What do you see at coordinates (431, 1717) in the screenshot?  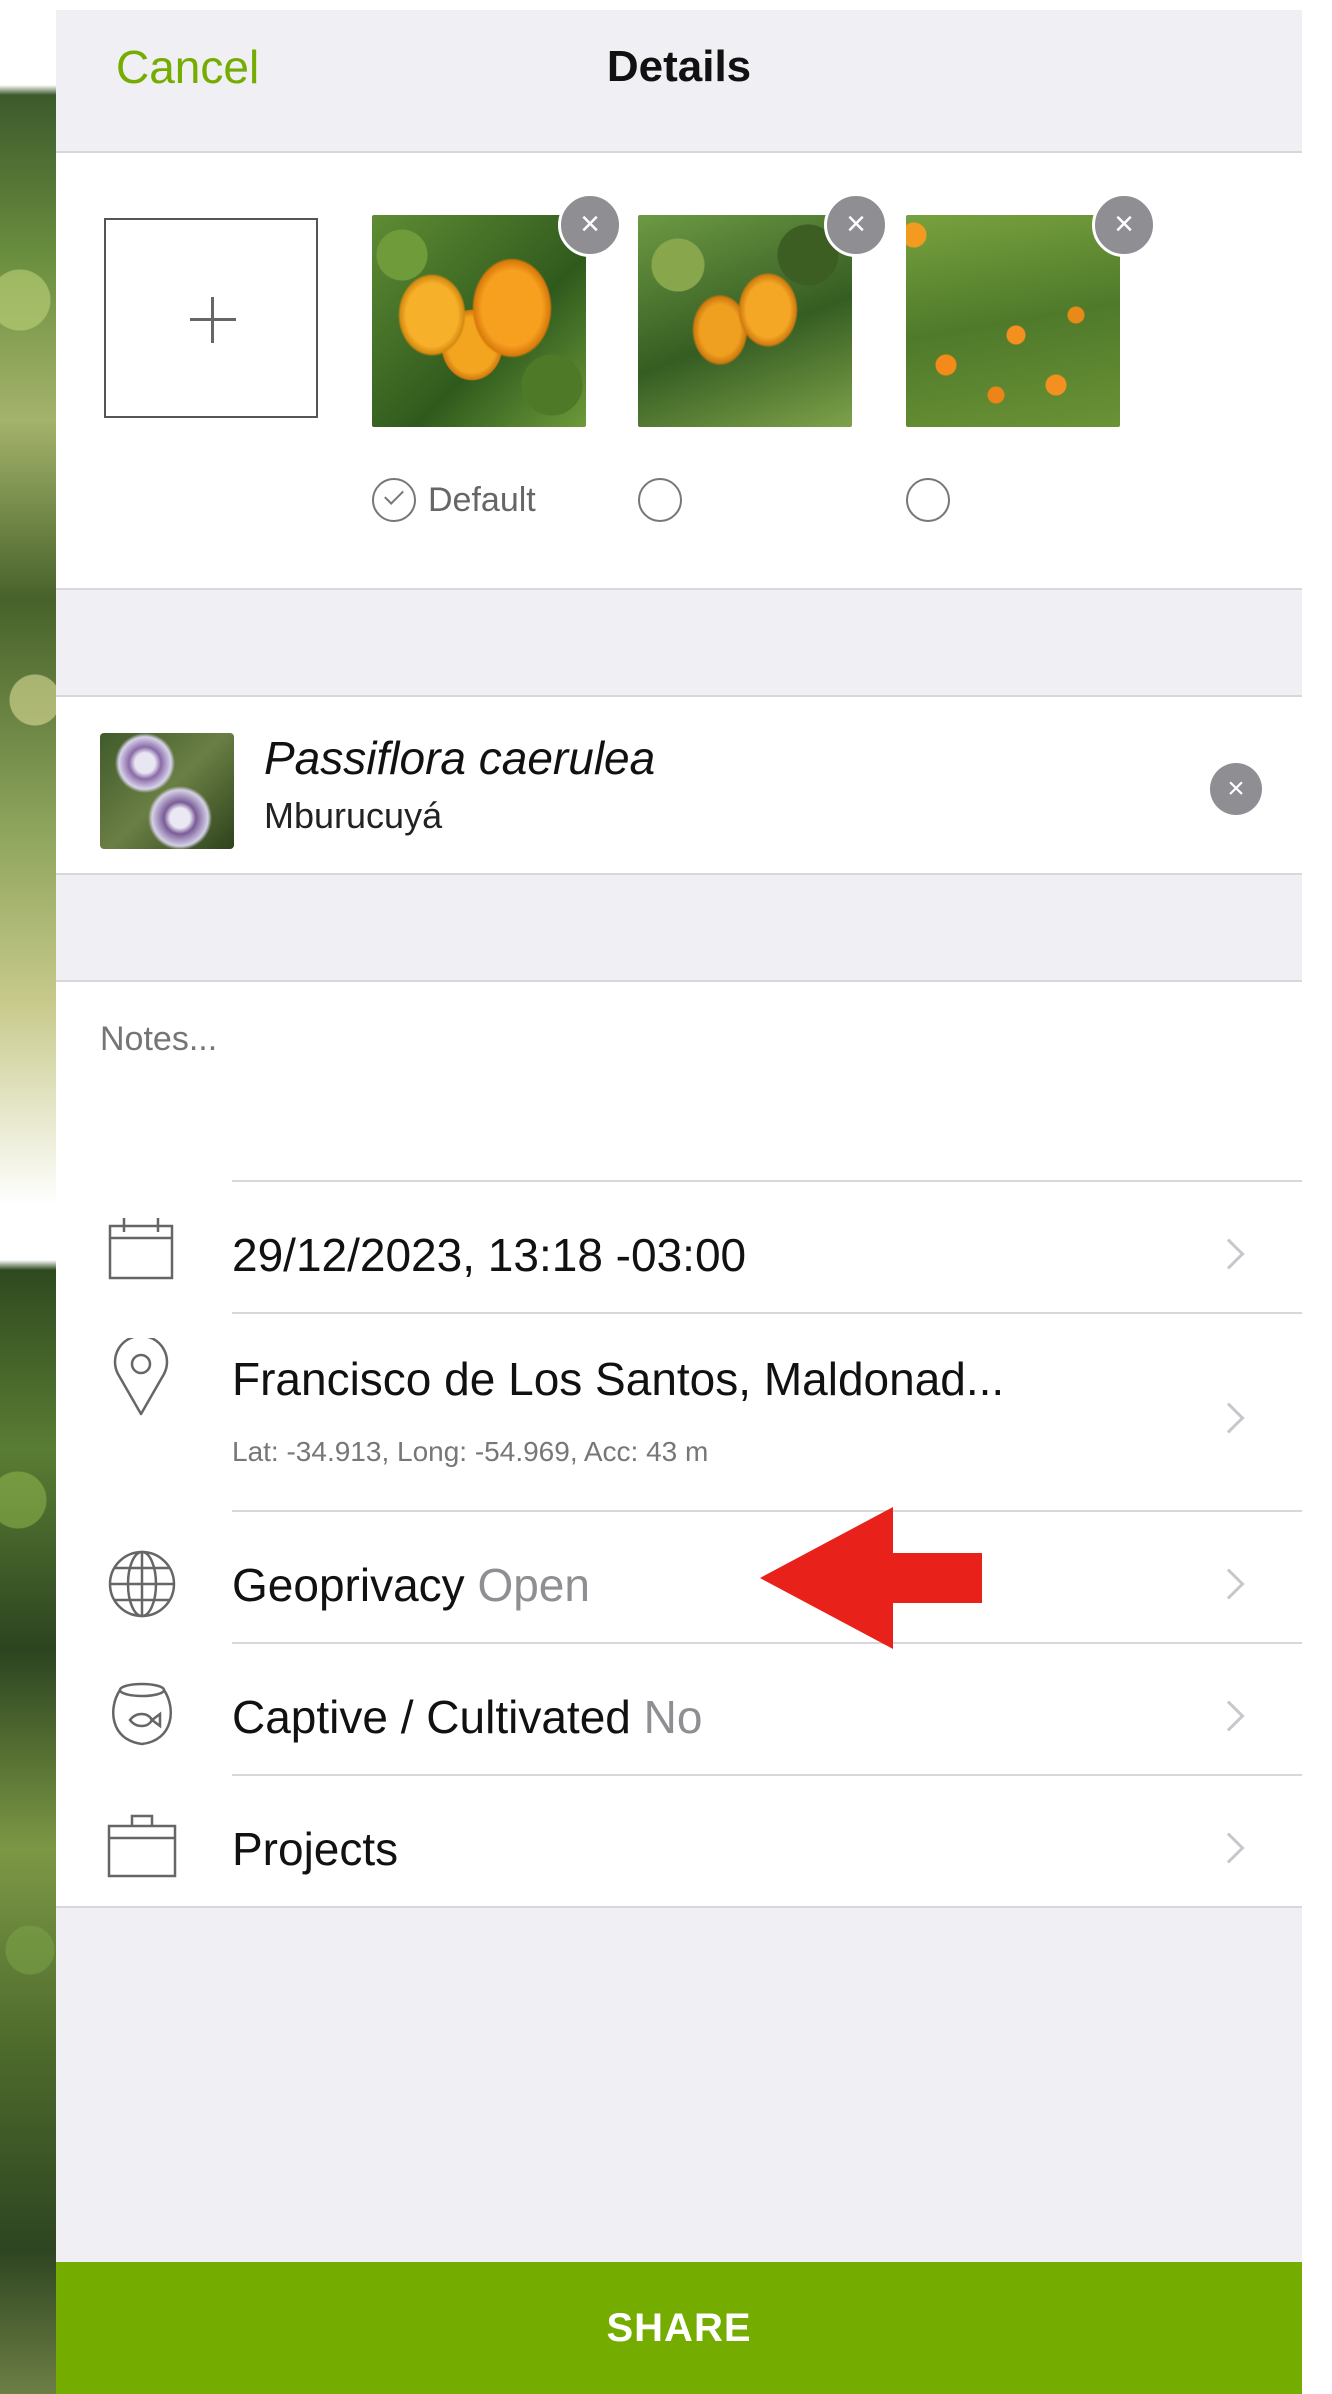 I see `captive-title: Captive / Cultivated` at bounding box center [431, 1717].